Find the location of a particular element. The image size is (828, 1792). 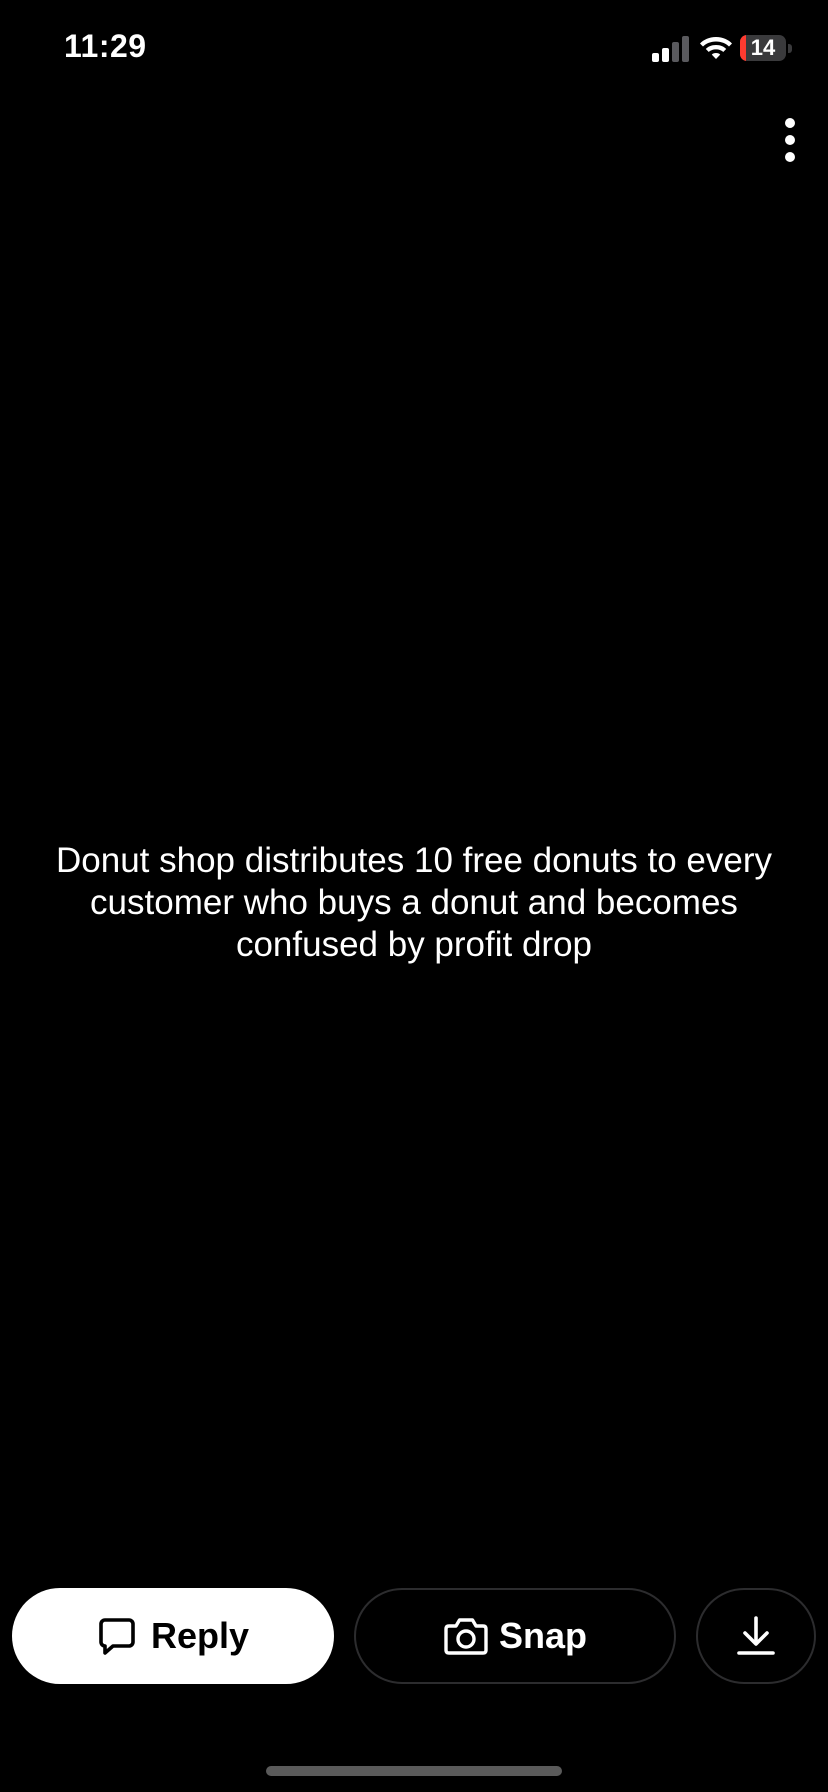

download-button is located at coordinates (756, 1636).